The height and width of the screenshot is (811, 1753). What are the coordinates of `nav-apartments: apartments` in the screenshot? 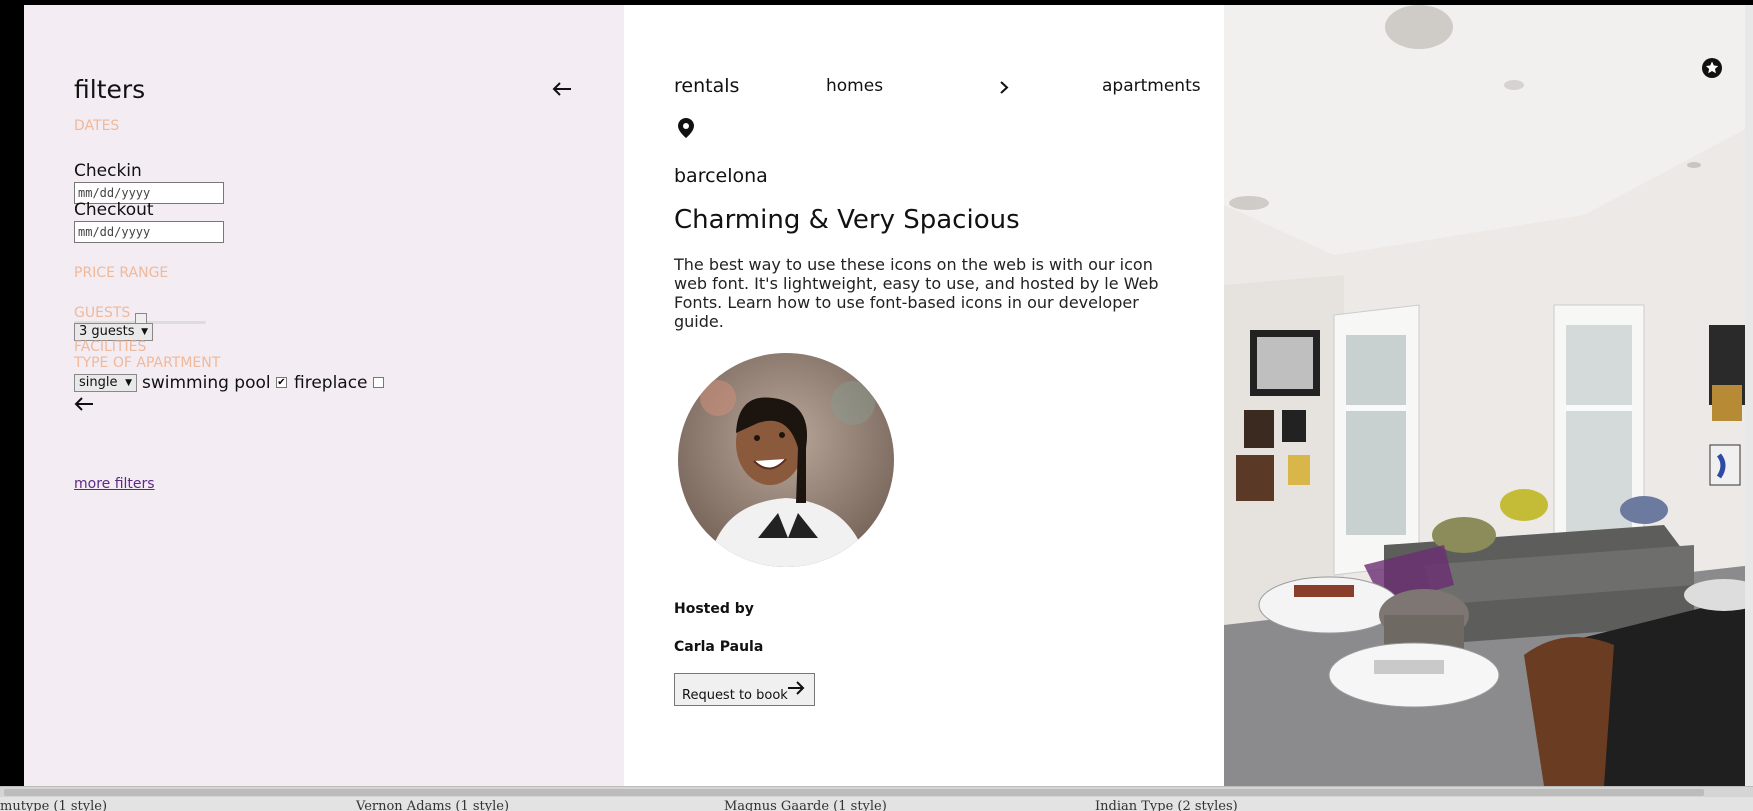 It's located at (1151, 86).